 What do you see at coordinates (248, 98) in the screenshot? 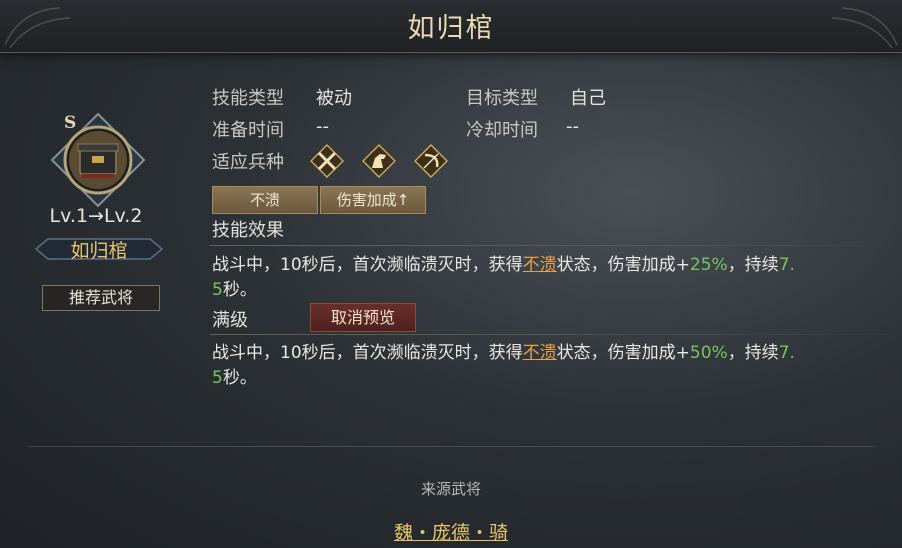
I see `skill-type-label: 技能类型` at bounding box center [248, 98].